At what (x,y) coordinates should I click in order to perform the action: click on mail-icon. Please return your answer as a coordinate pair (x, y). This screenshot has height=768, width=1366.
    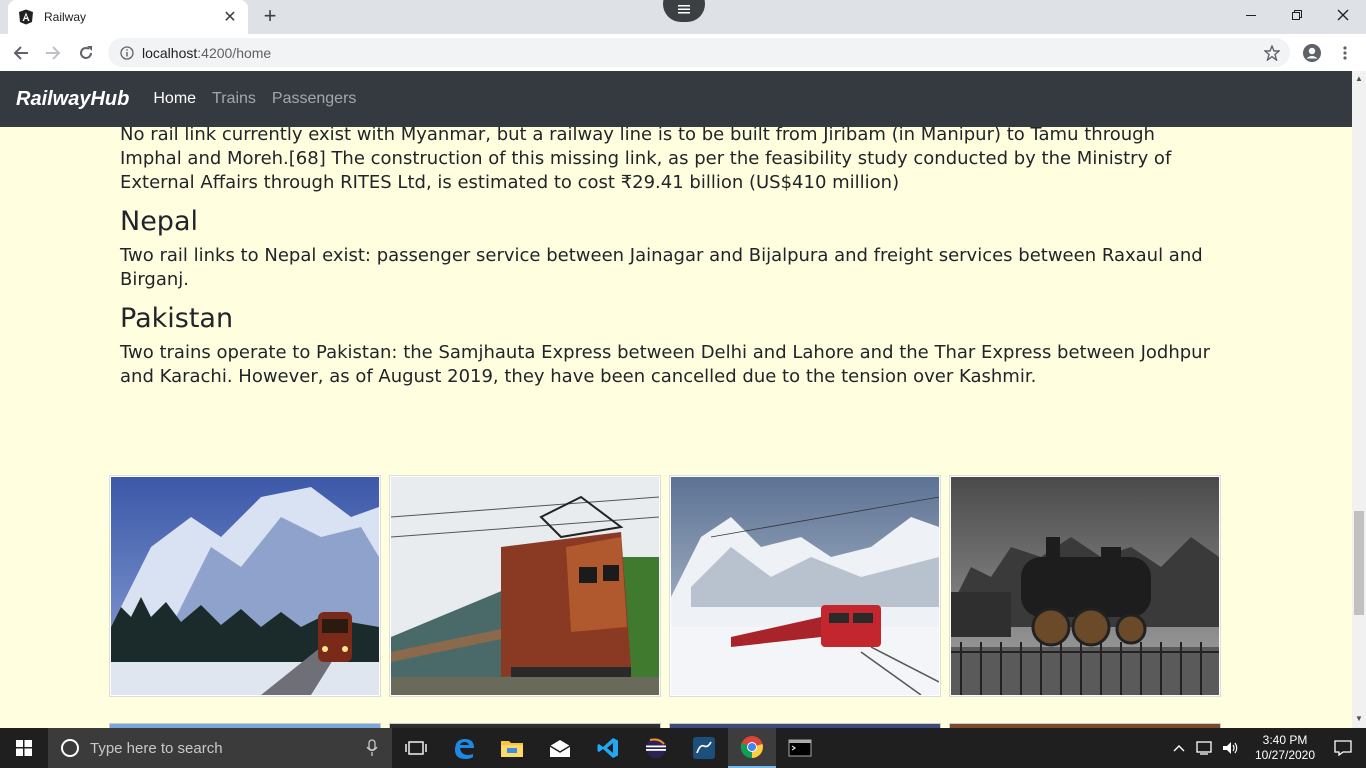
    Looking at the image, I should click on (560, 748).